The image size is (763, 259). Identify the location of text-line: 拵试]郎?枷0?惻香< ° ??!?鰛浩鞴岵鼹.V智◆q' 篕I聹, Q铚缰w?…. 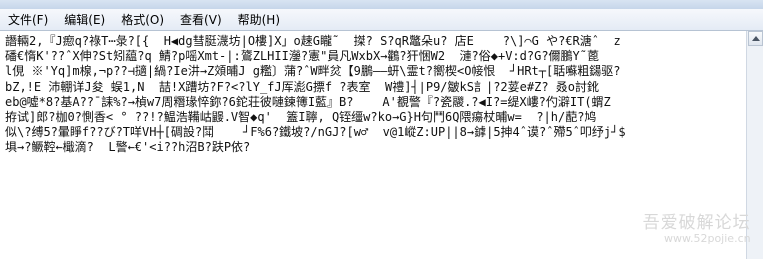
(301, 117).